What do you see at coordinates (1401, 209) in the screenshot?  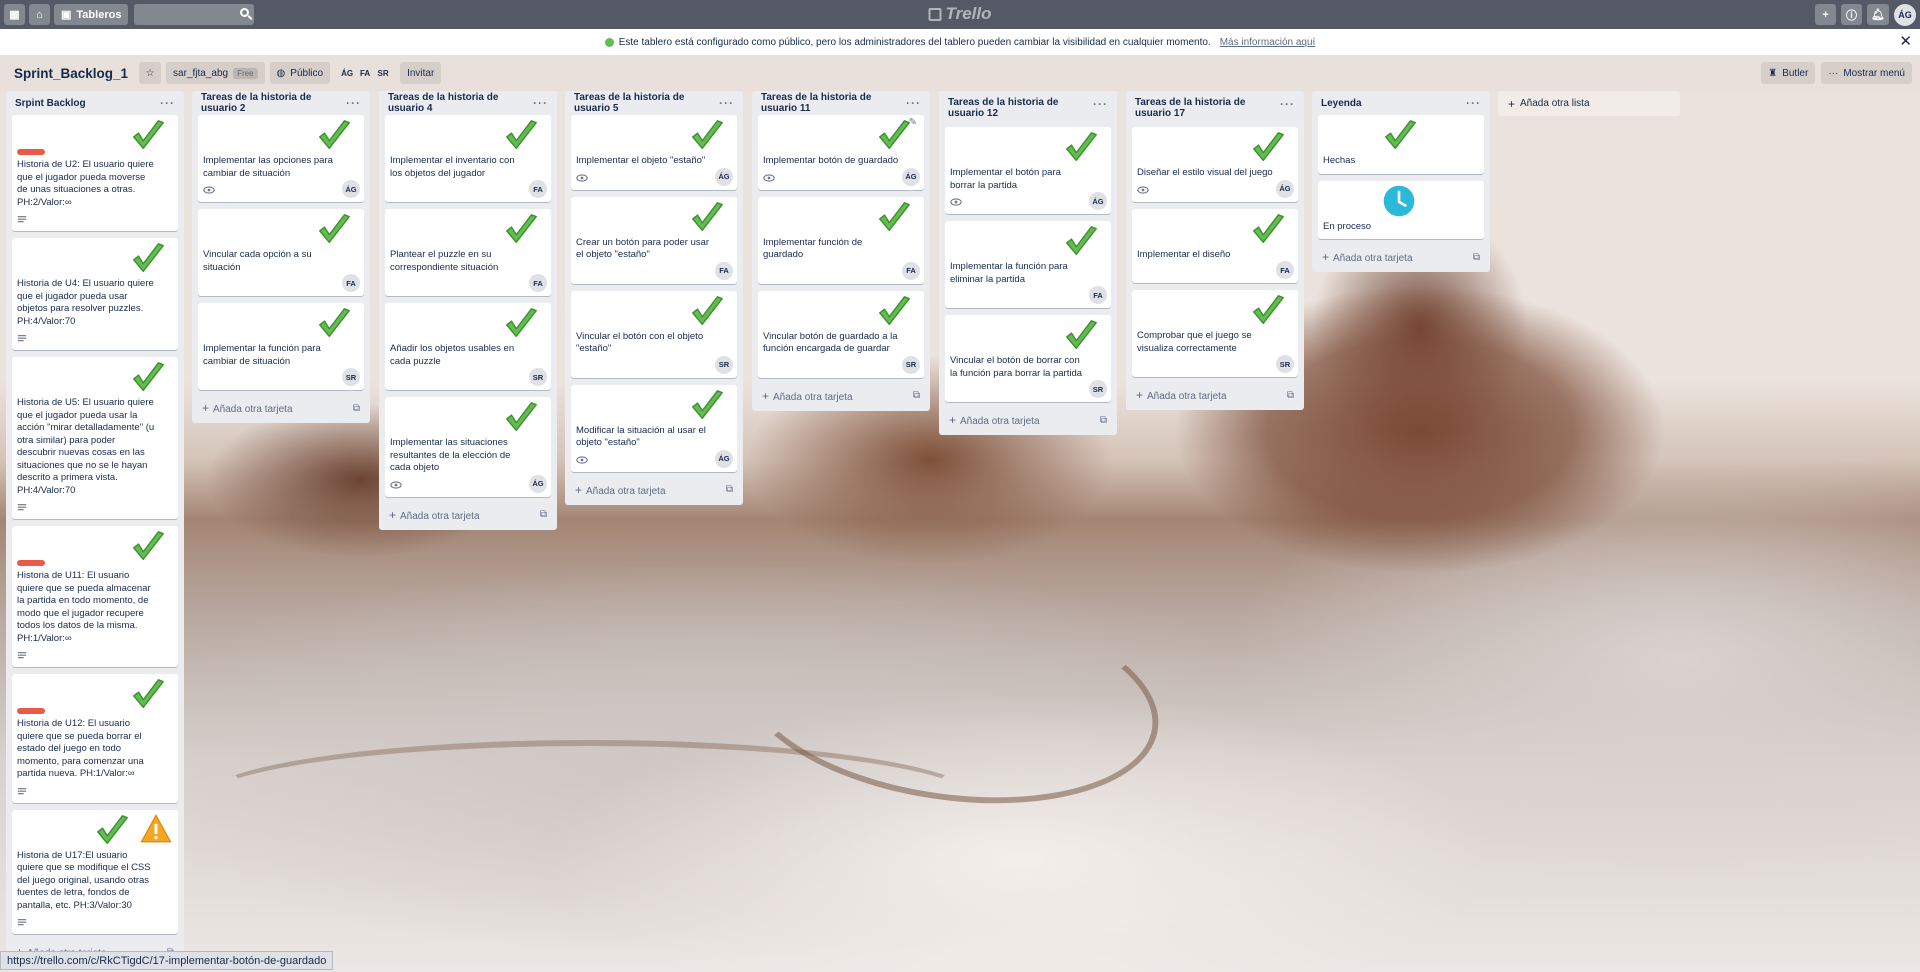 I see `legend-card: En proceso` at bounding box center [1401, 209].